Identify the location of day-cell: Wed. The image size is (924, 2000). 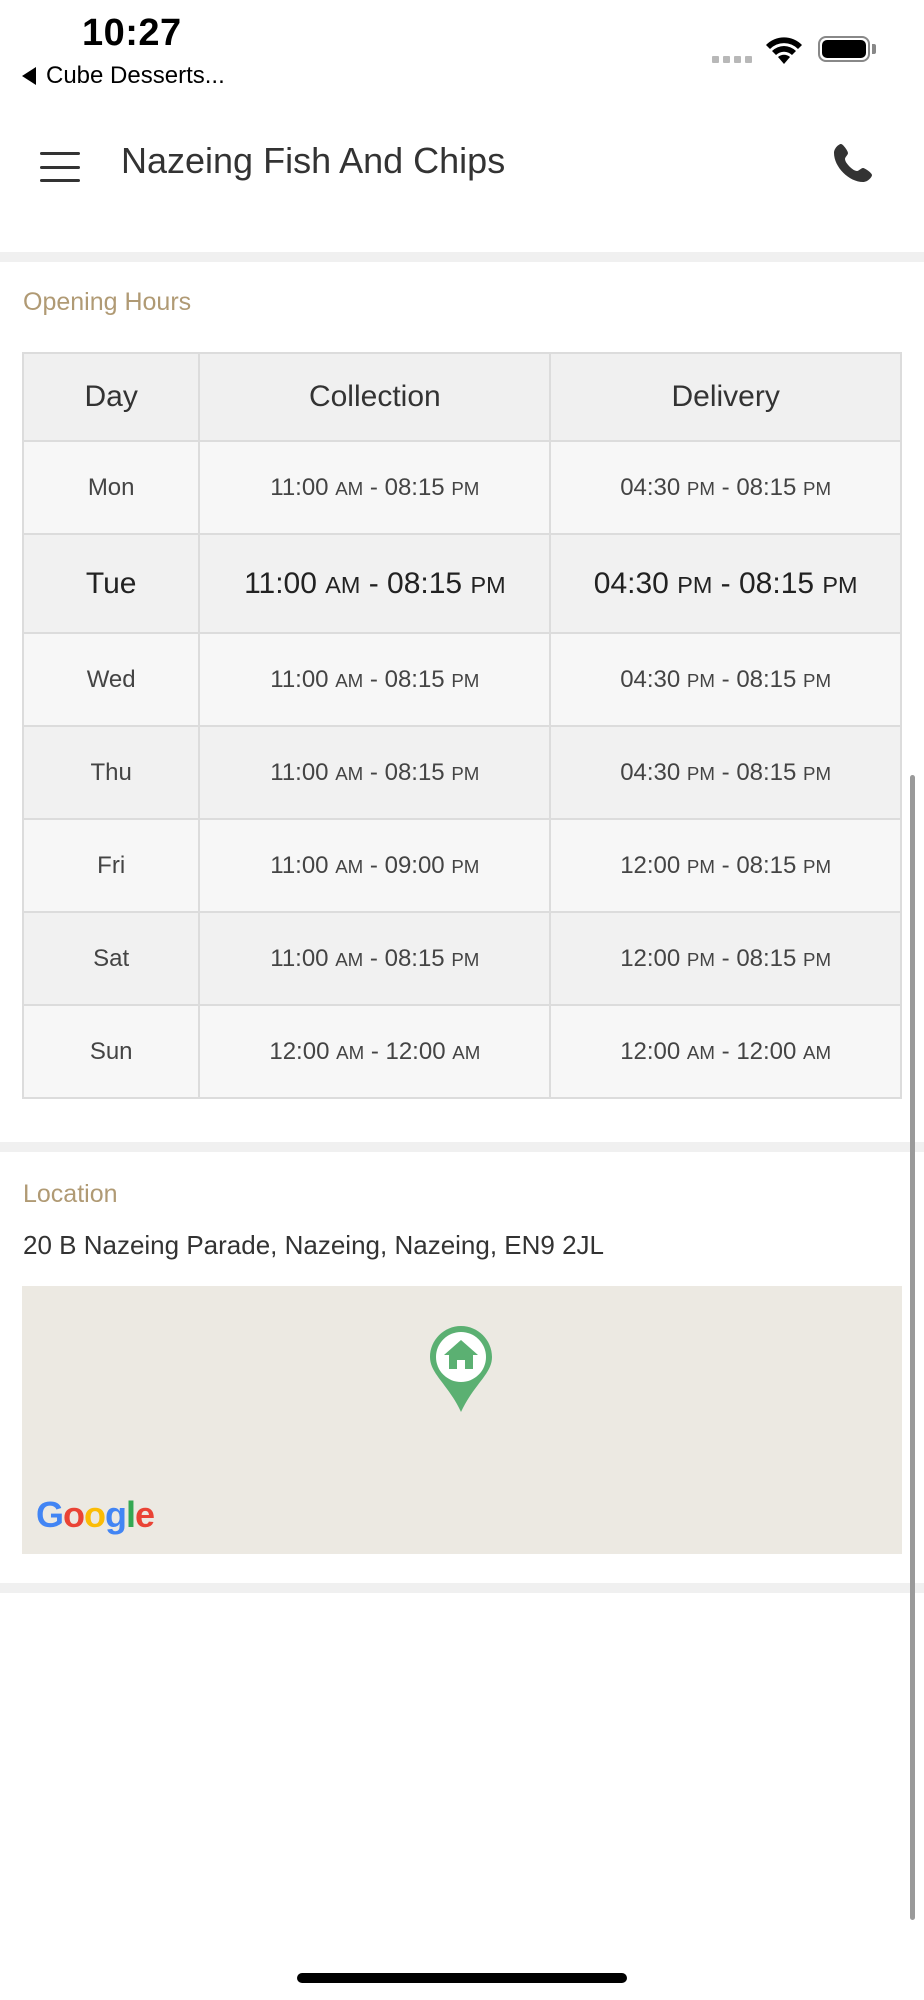
(111, 679).